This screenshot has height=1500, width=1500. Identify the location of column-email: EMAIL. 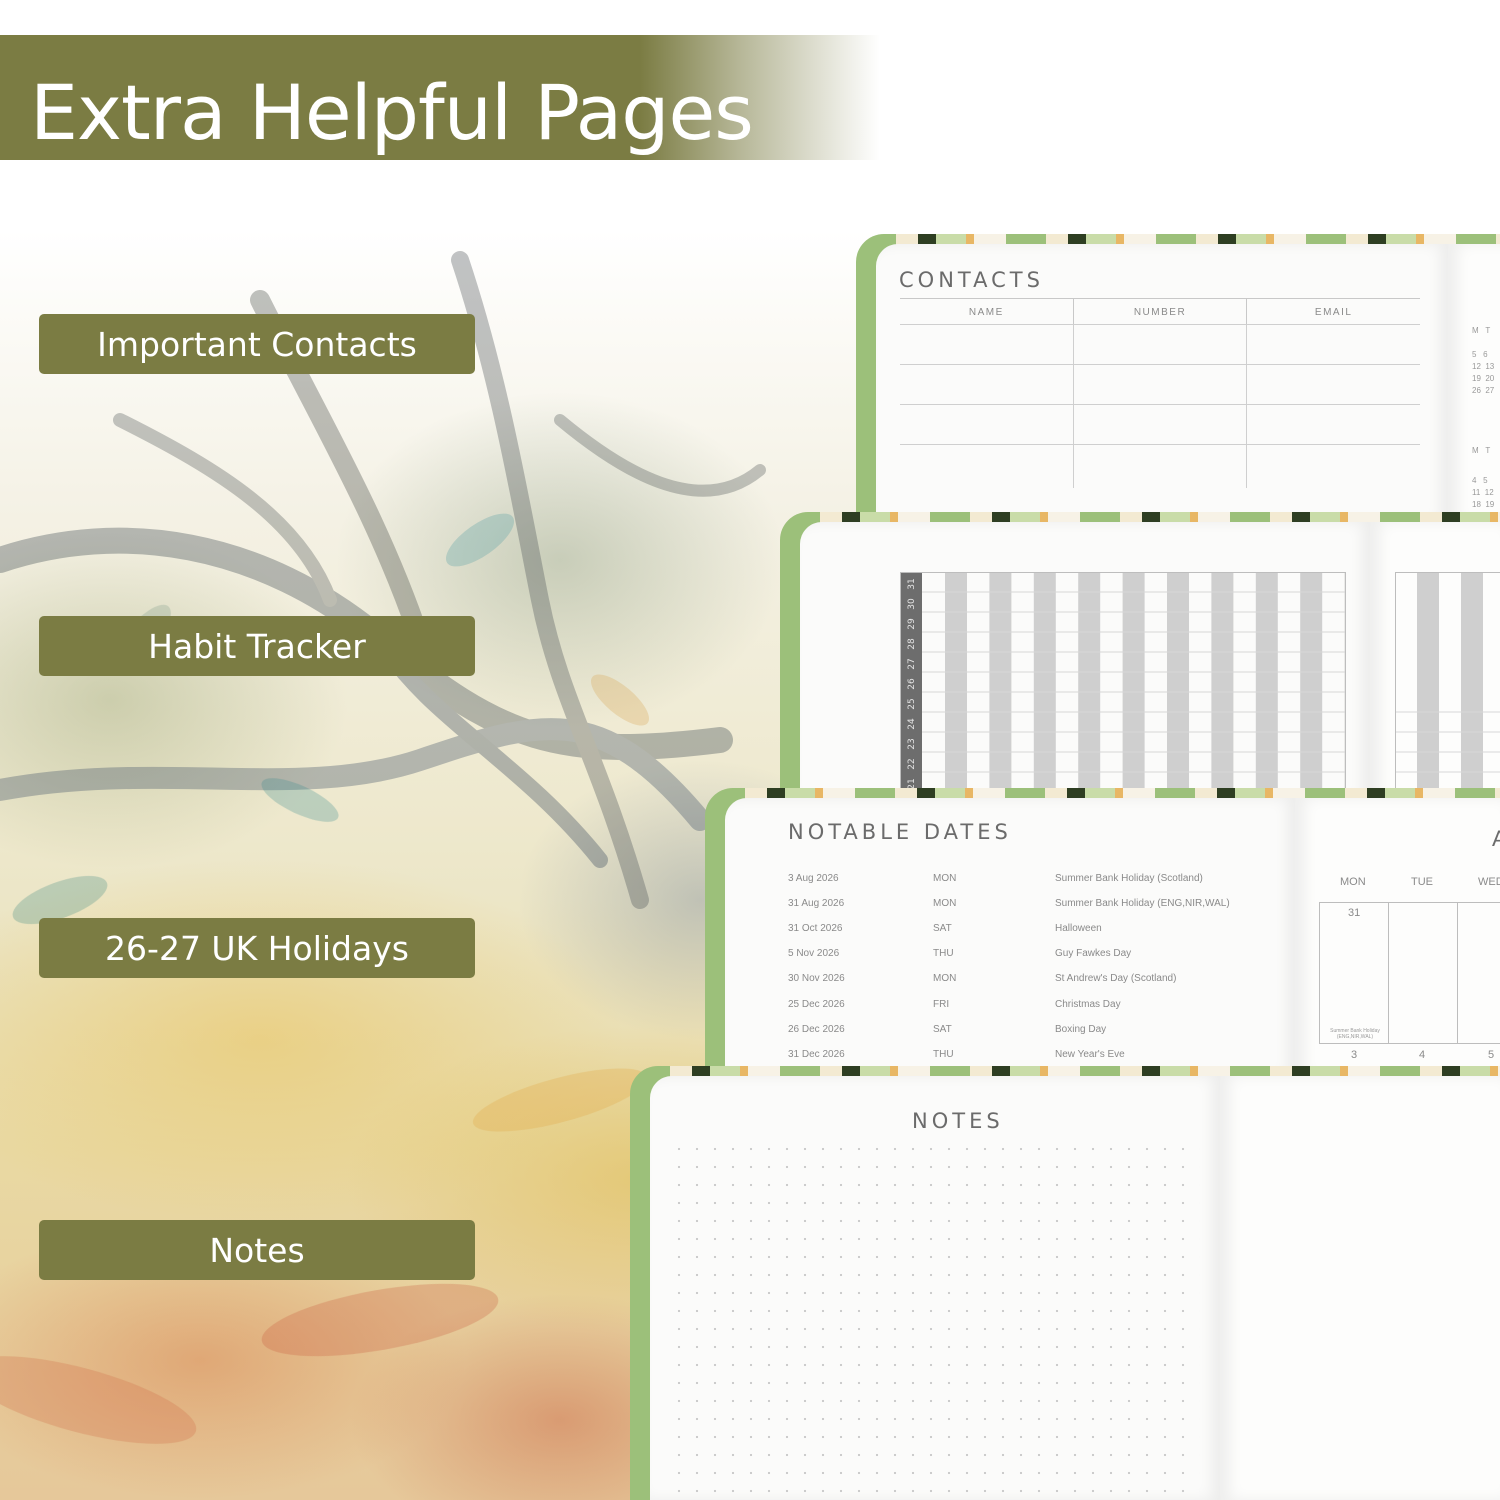
(1333, 311).